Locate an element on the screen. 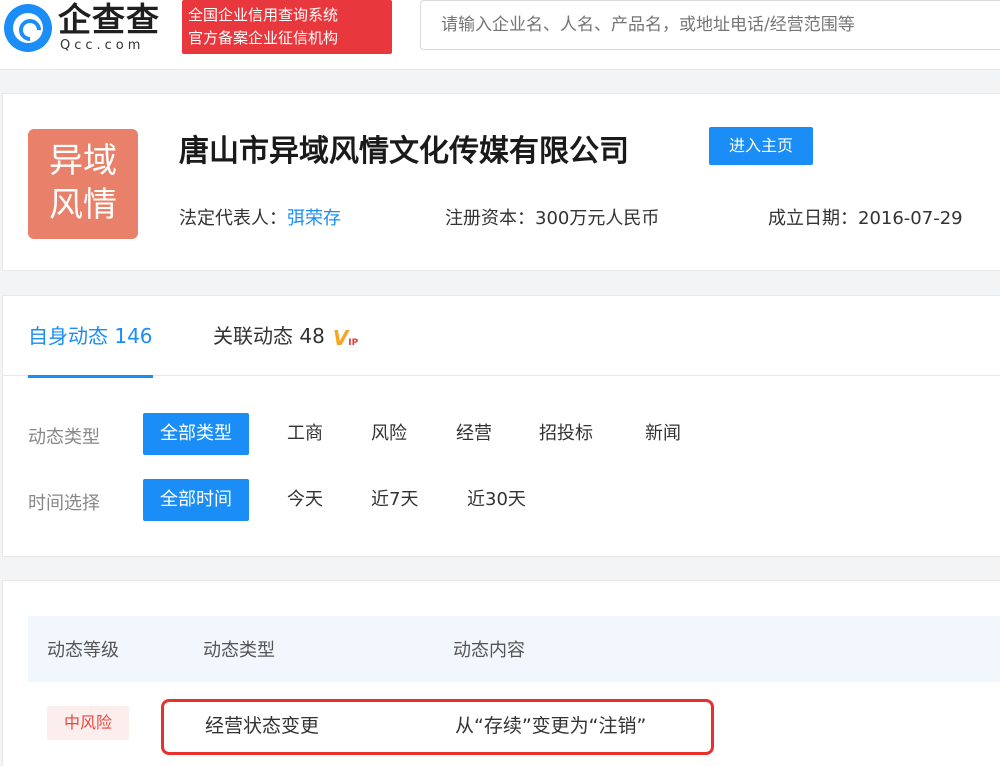  risk-level-badge: 中风险 is located at coordinates (88, 723).